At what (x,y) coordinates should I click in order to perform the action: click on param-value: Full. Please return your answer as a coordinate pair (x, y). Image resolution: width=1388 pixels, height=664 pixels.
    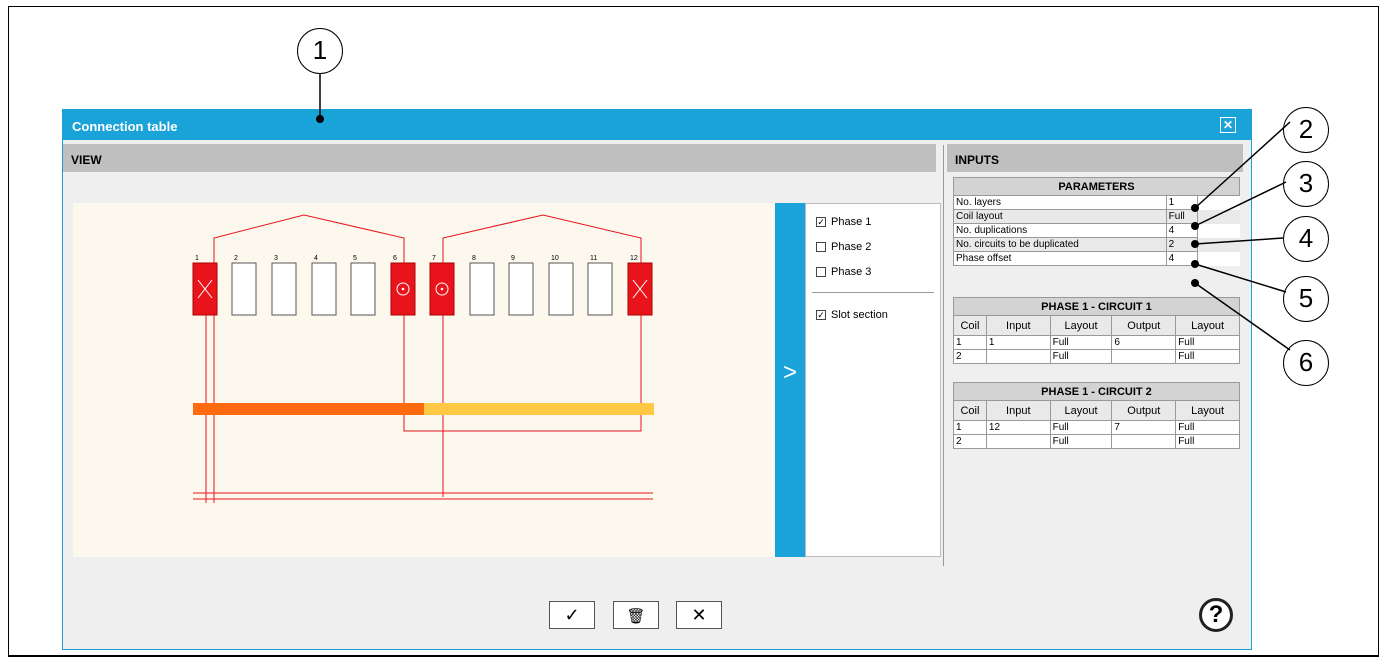
    Looking at the image, I should click on (1182, 216).